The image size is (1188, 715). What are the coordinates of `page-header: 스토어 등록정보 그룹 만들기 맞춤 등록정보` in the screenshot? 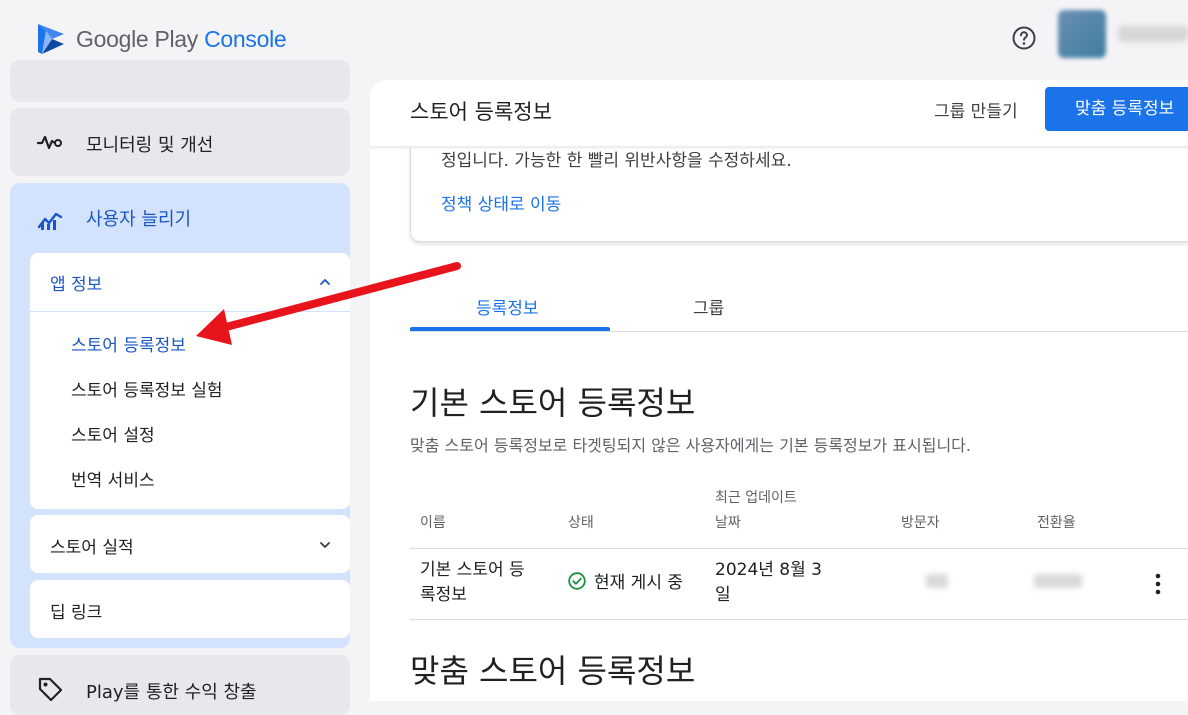 It's located at (779, 113).